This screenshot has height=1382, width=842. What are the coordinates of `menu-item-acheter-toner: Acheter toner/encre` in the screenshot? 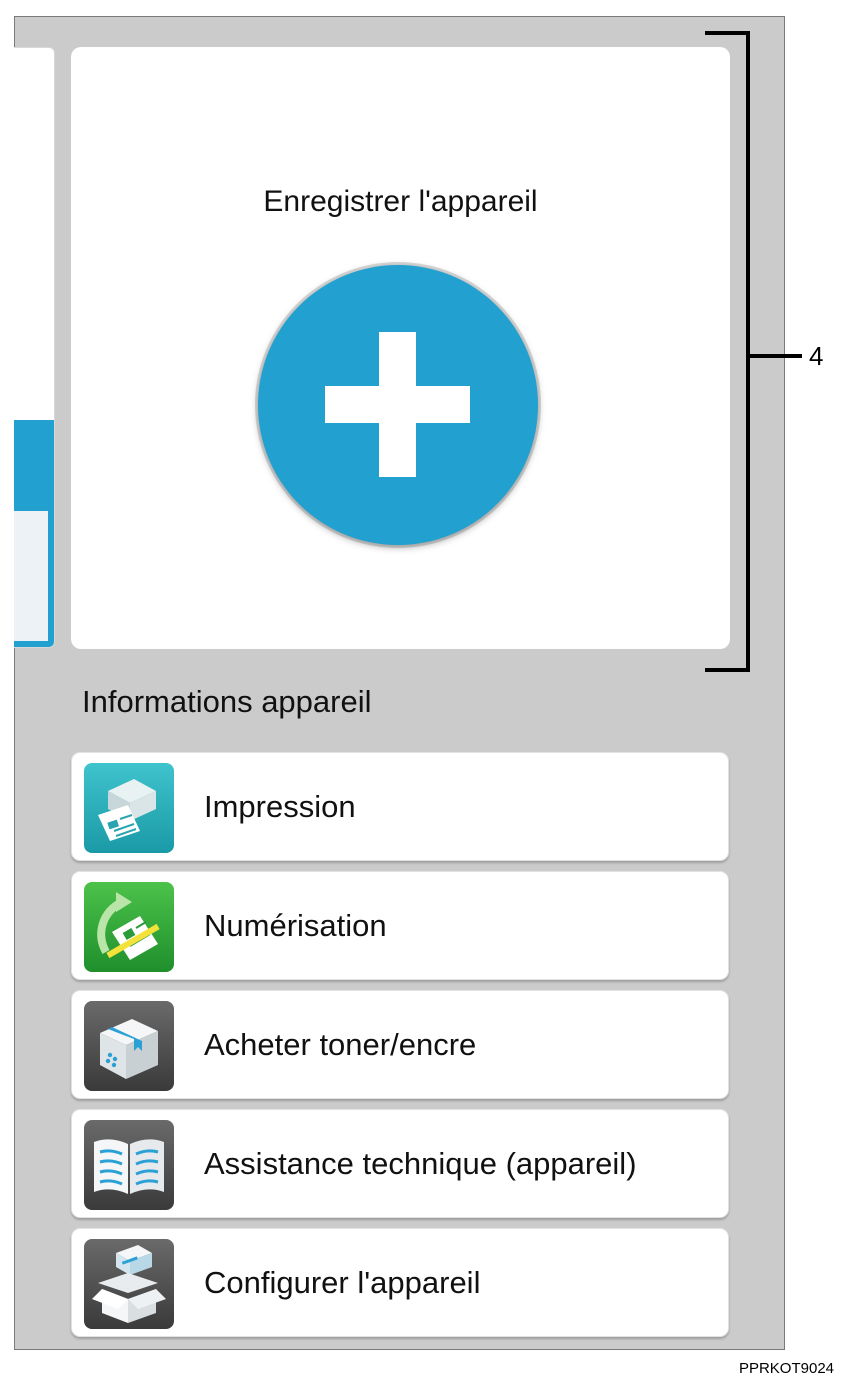 It's located at (400, 1044).